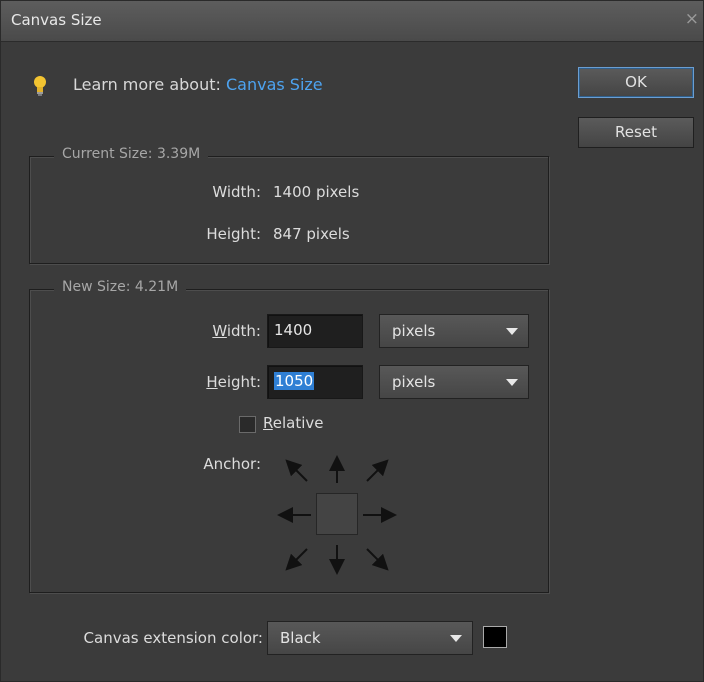 This screenshot has height=682, width=704. What do you see at coordinates (414, 331) in the screenshot?
I see `new-width-unit: pixels` at bounding box center [414, 331].